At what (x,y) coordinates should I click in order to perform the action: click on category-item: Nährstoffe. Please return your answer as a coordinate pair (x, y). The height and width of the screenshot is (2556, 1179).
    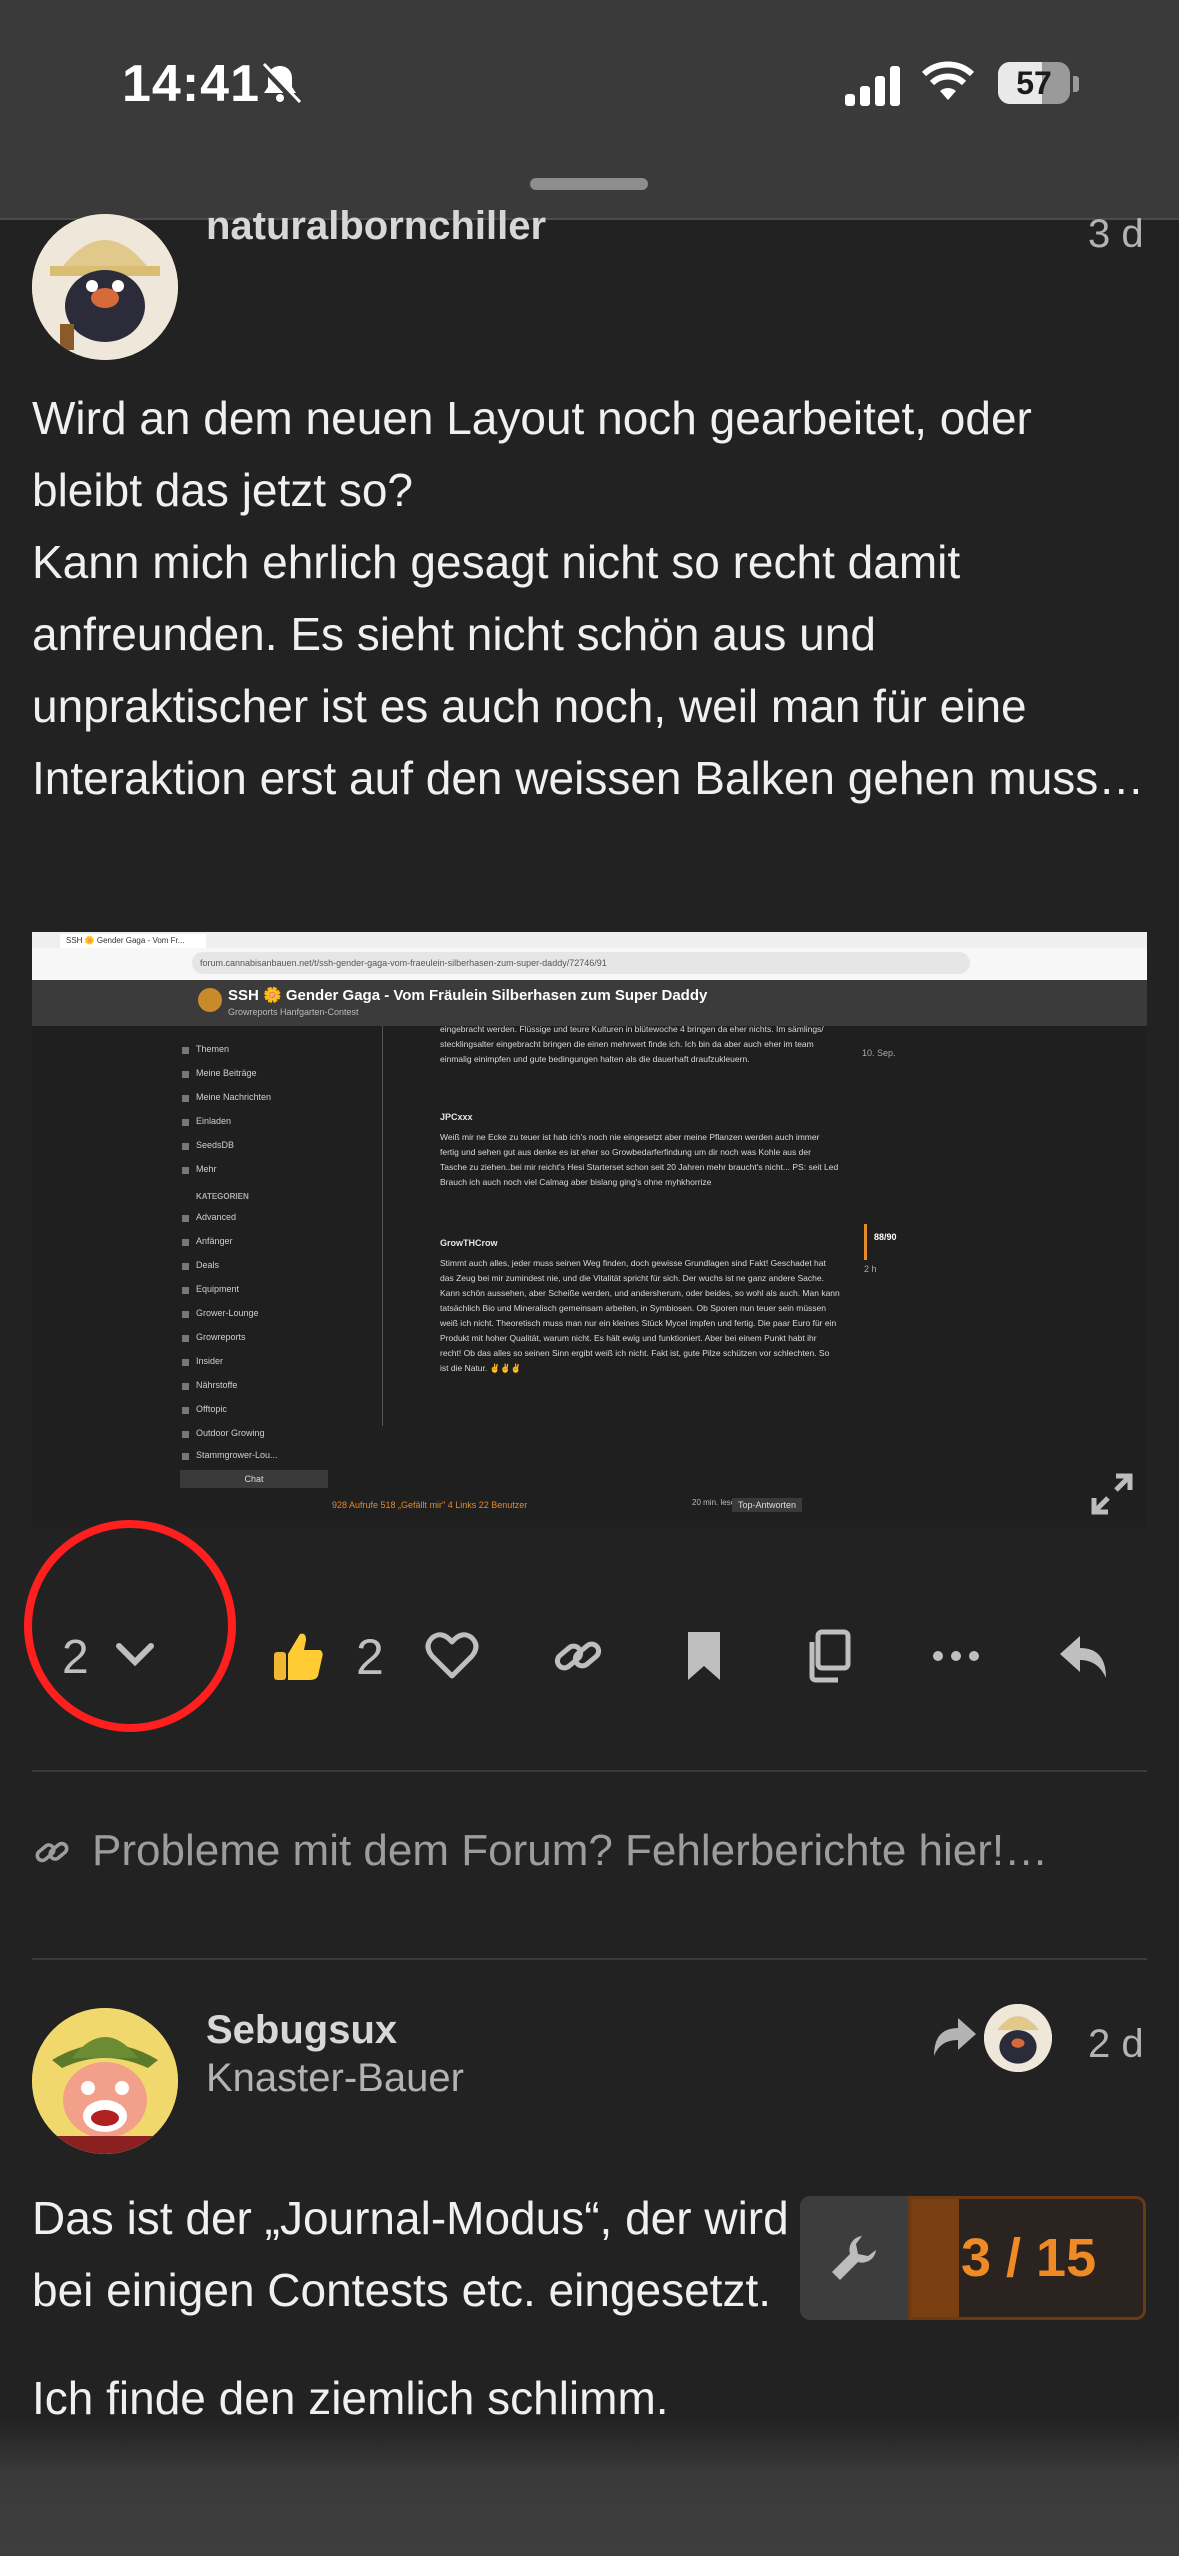
    Looking at the image, I should click on (209, 1385).